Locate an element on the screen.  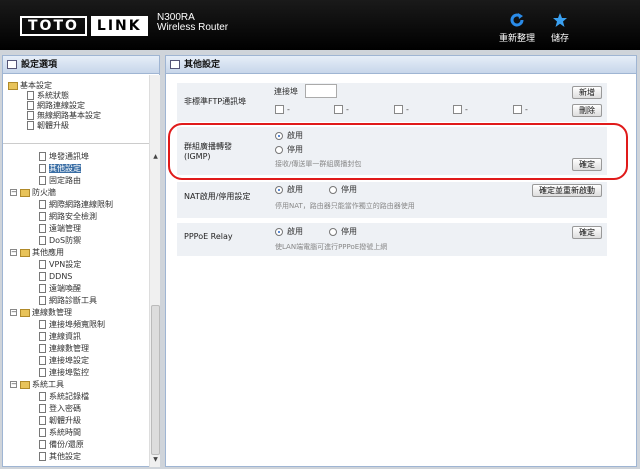
tree-node-conn-count: 連線數管理 is located at coordinates (64, 349).